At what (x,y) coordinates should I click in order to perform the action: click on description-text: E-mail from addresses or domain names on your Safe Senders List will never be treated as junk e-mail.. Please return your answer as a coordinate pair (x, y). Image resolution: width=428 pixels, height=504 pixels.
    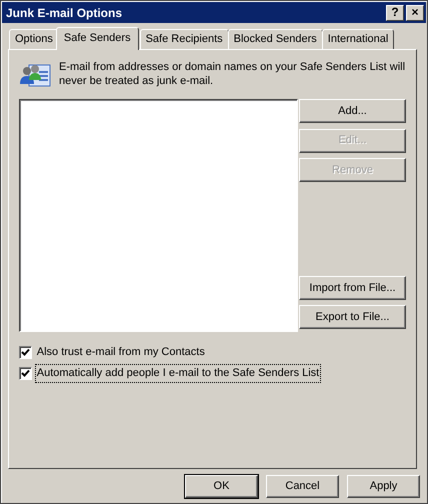
    Looking at the image, I should click on (232, 74).